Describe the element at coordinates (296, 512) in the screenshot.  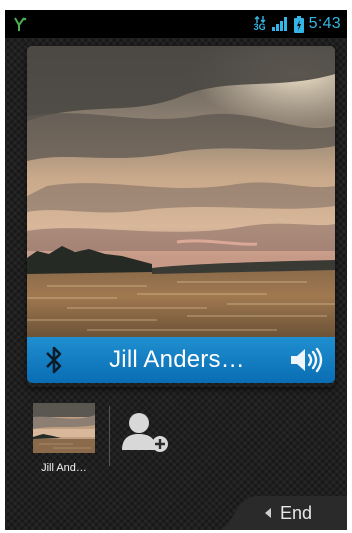
I see `end-call-label: End` at that location.